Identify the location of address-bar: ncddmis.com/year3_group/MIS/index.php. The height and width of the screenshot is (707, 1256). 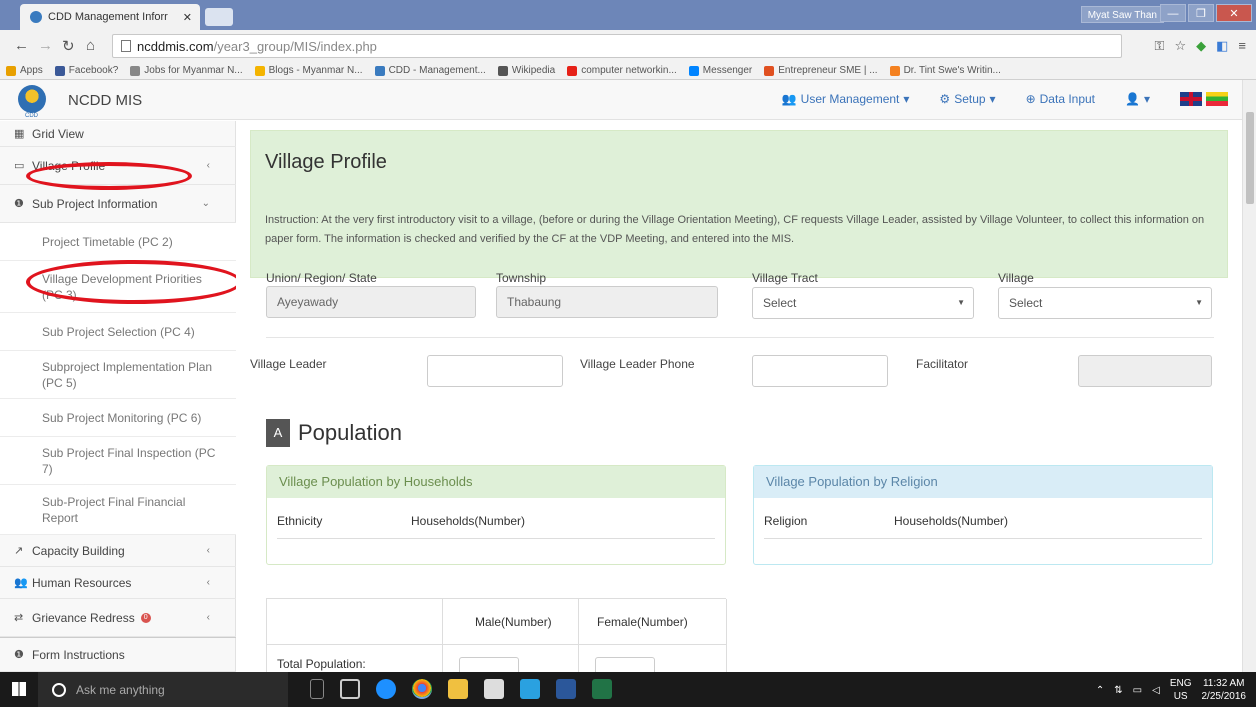
(617, 46).